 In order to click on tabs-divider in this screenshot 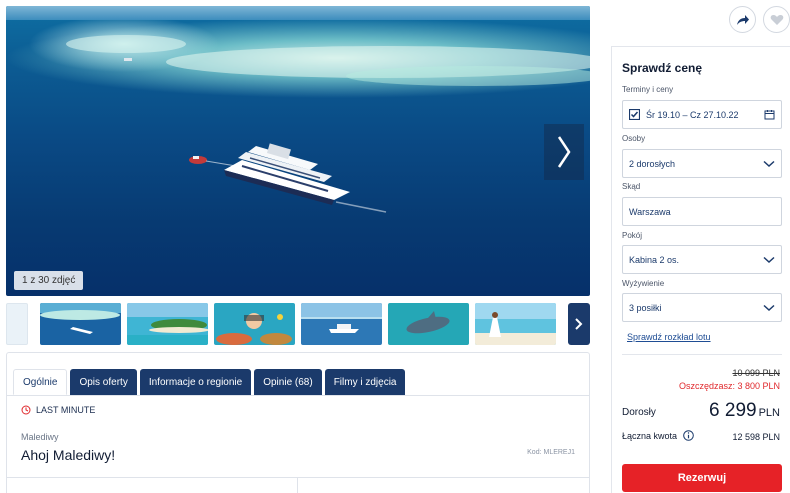, I will do `click(298, 395)`.